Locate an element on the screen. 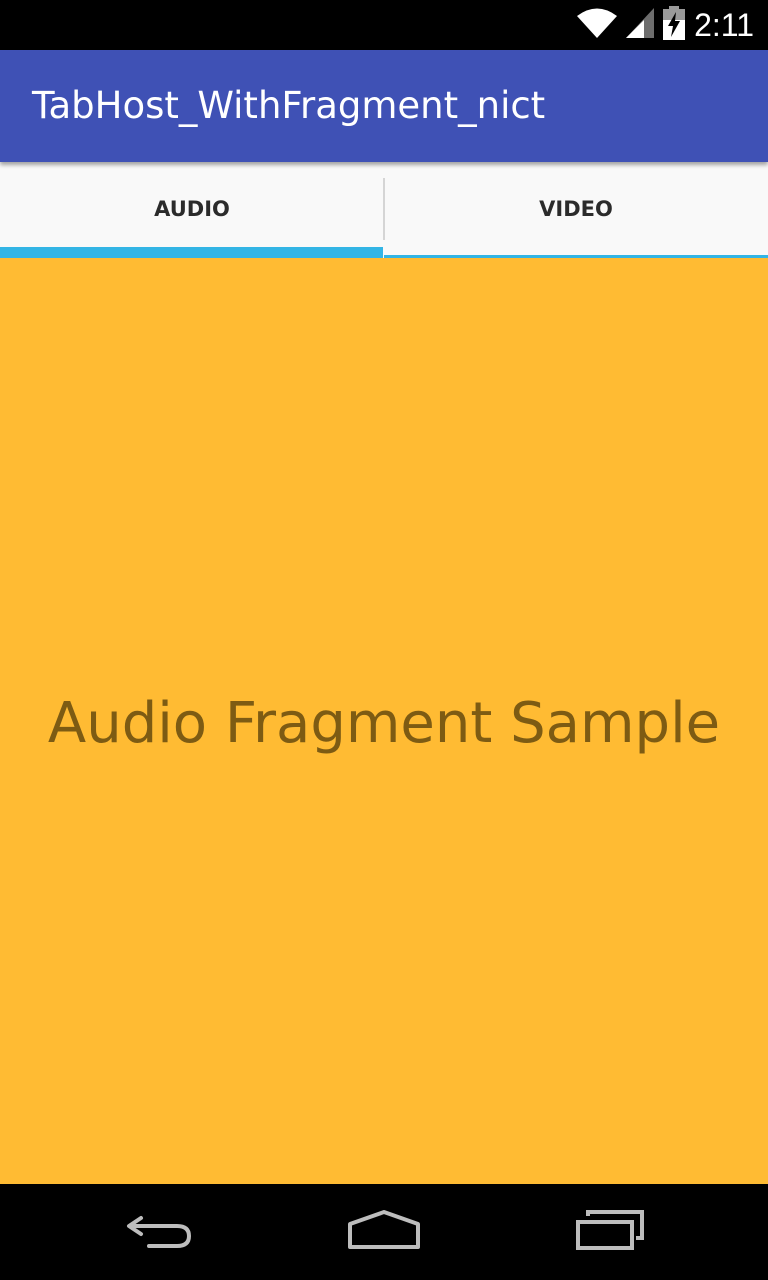 The height and width of the screenshot is (1280, 768). battery-charging-icon is located at coordinates (674, 25).